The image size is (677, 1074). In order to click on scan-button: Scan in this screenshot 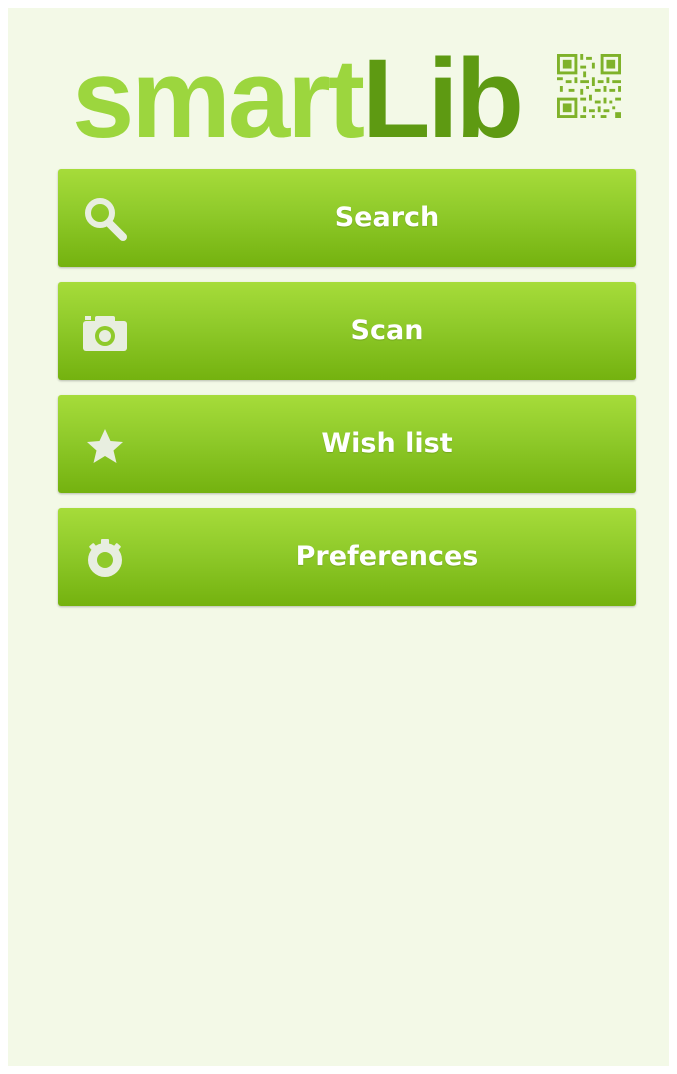, I will do `click(347, 331)`.